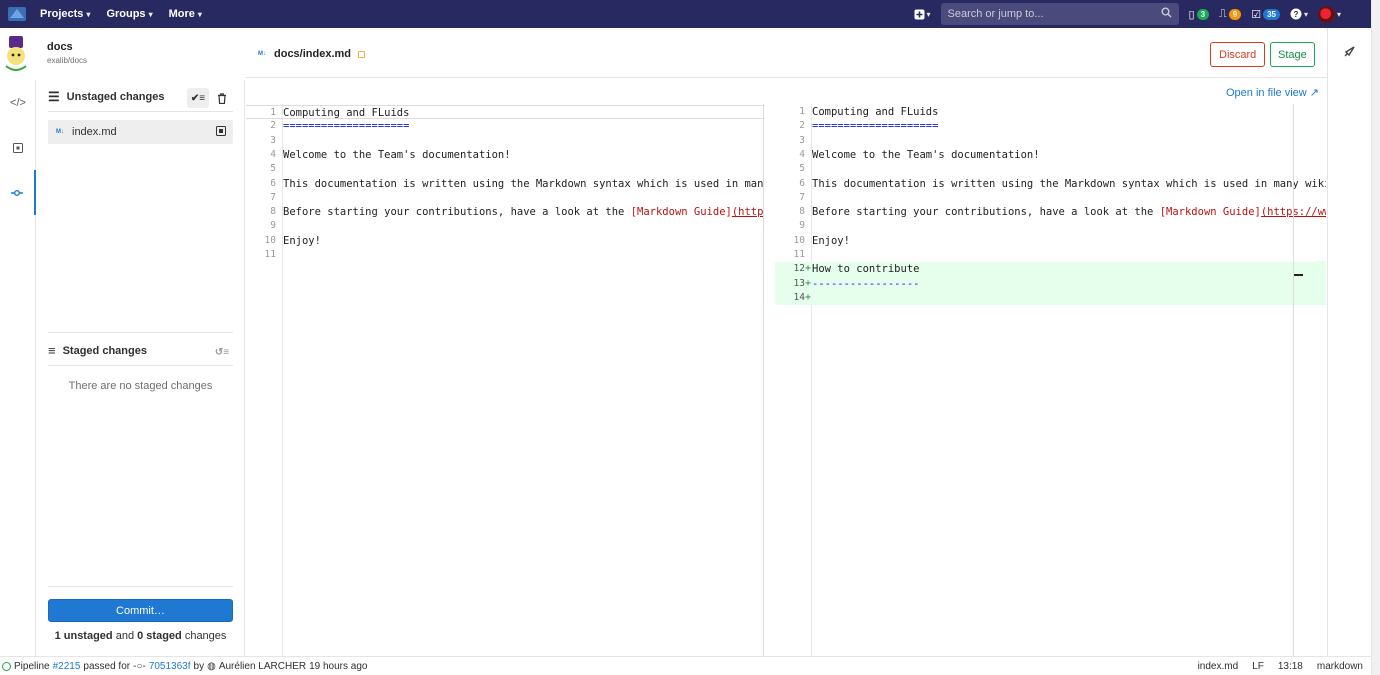 The image size is (1380, 675). Describe the element at coordinates (140, 586) in the screenshot. I see `commit-divider` at that location.